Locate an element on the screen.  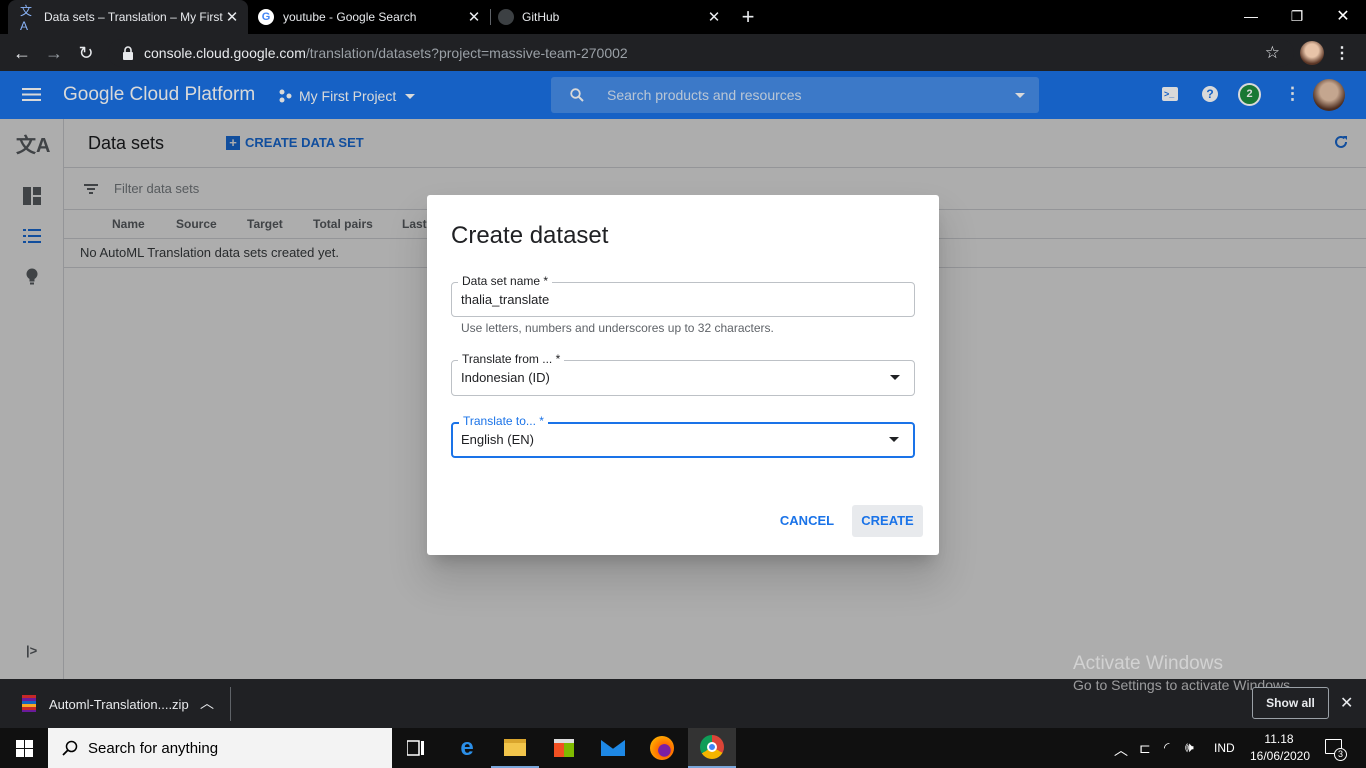
tab-title: Data sets – Translation – My First is located at coordinates (133, 17).